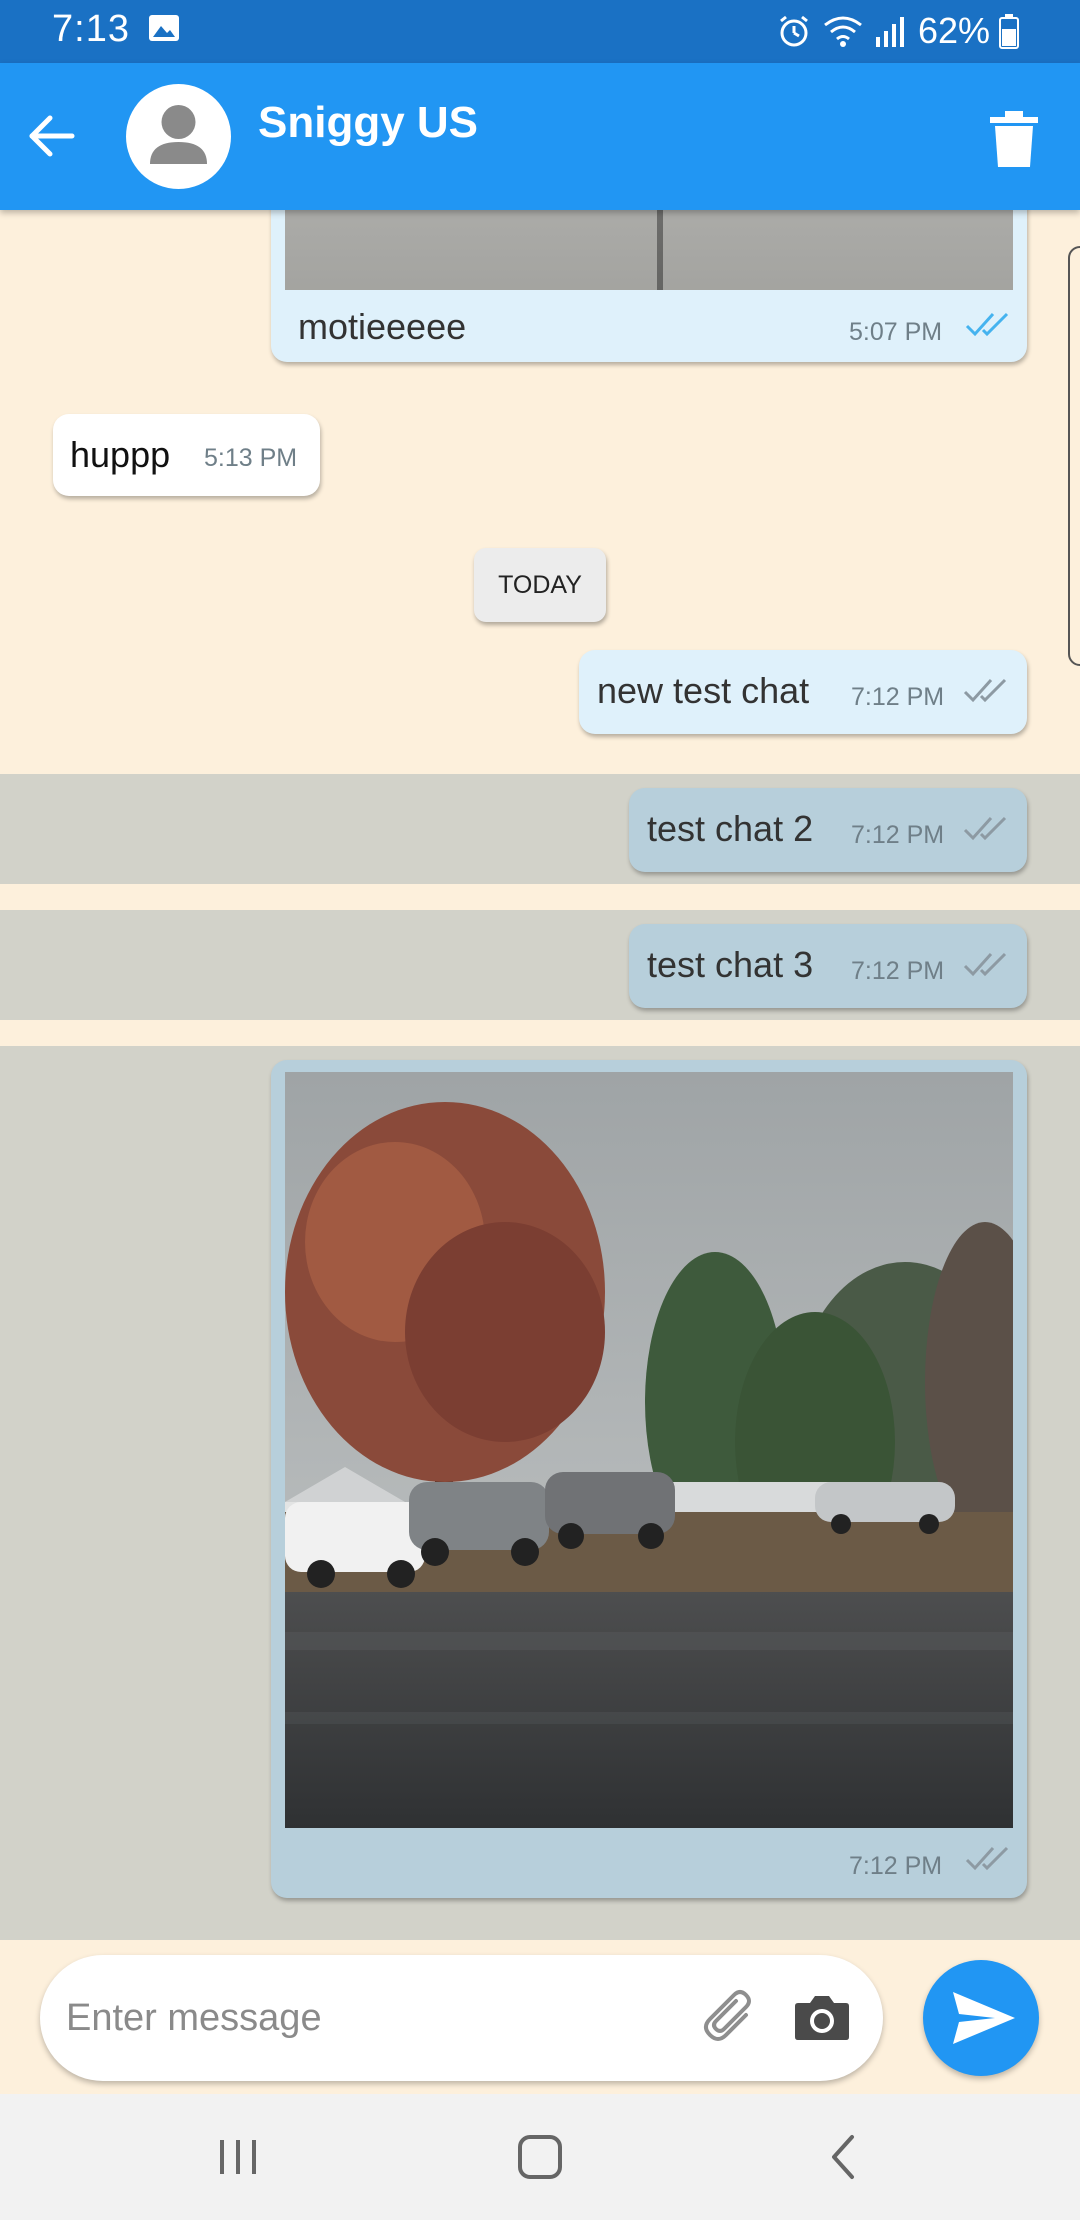 This screenshot has height=2220, width=1080. I want to click on back-nav-icon, so click(843, 2157).